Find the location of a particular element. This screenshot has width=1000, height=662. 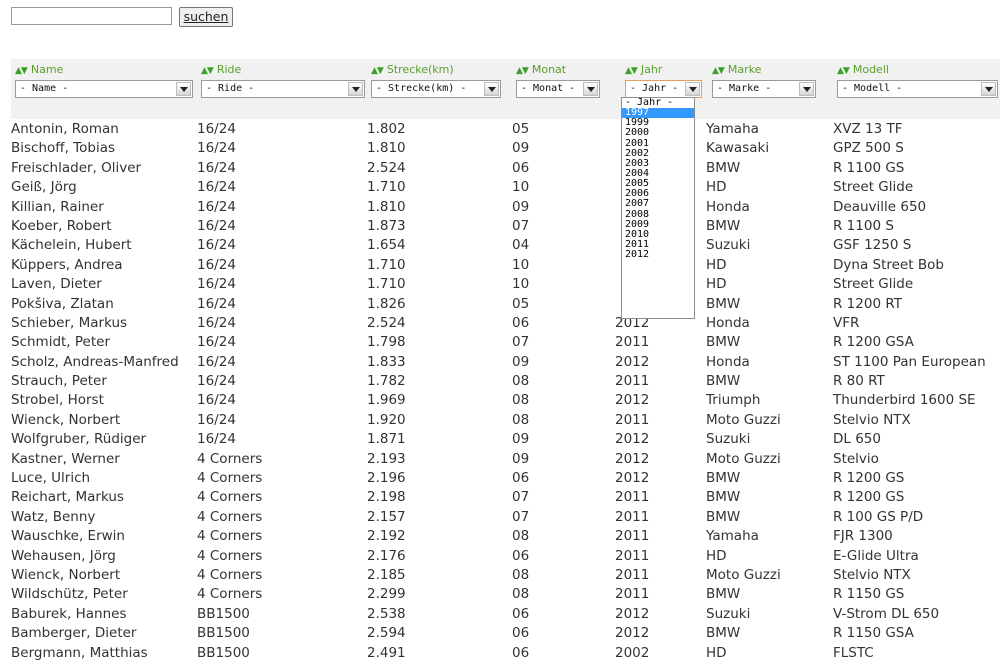

cell-name: Strobel, Horst is located at coordinates (57, 400).